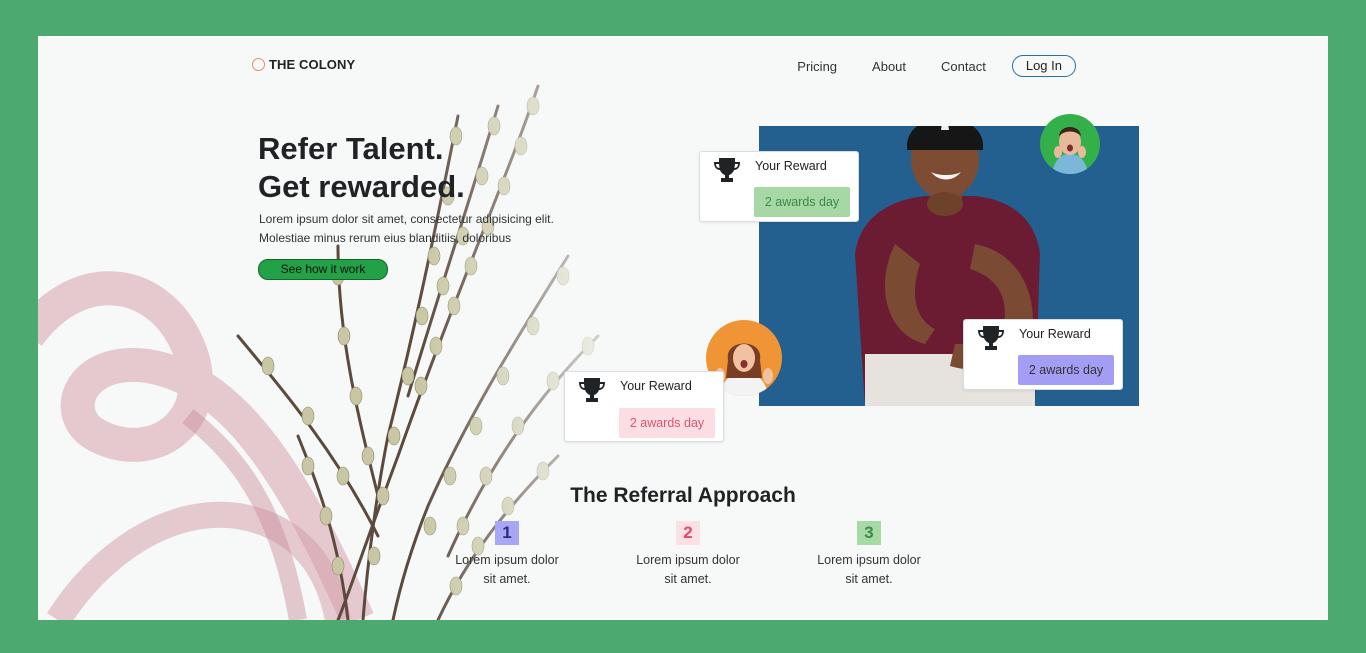 This screenshot has width=1366, height=653. I want to click on see-how-it-works-button: See how it work, so click(323, 269).